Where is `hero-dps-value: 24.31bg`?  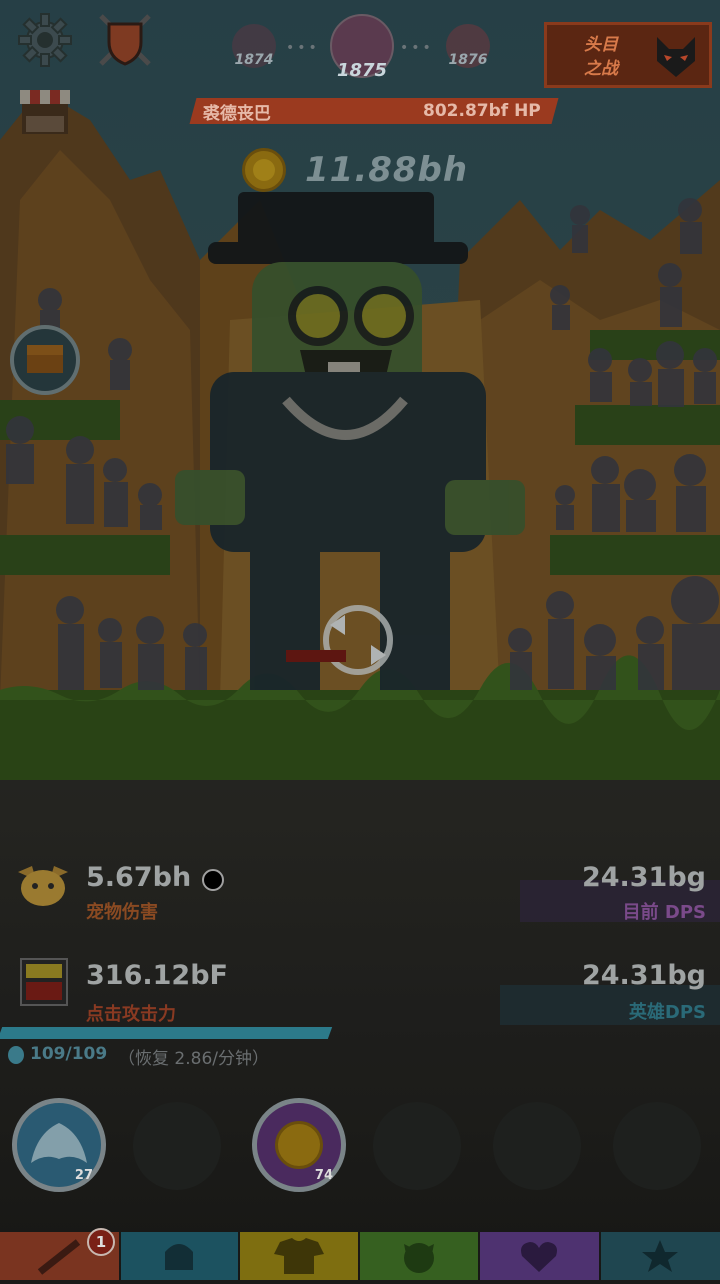
hero-dps-value: 24.31bg is located at coordinates (643, 975).